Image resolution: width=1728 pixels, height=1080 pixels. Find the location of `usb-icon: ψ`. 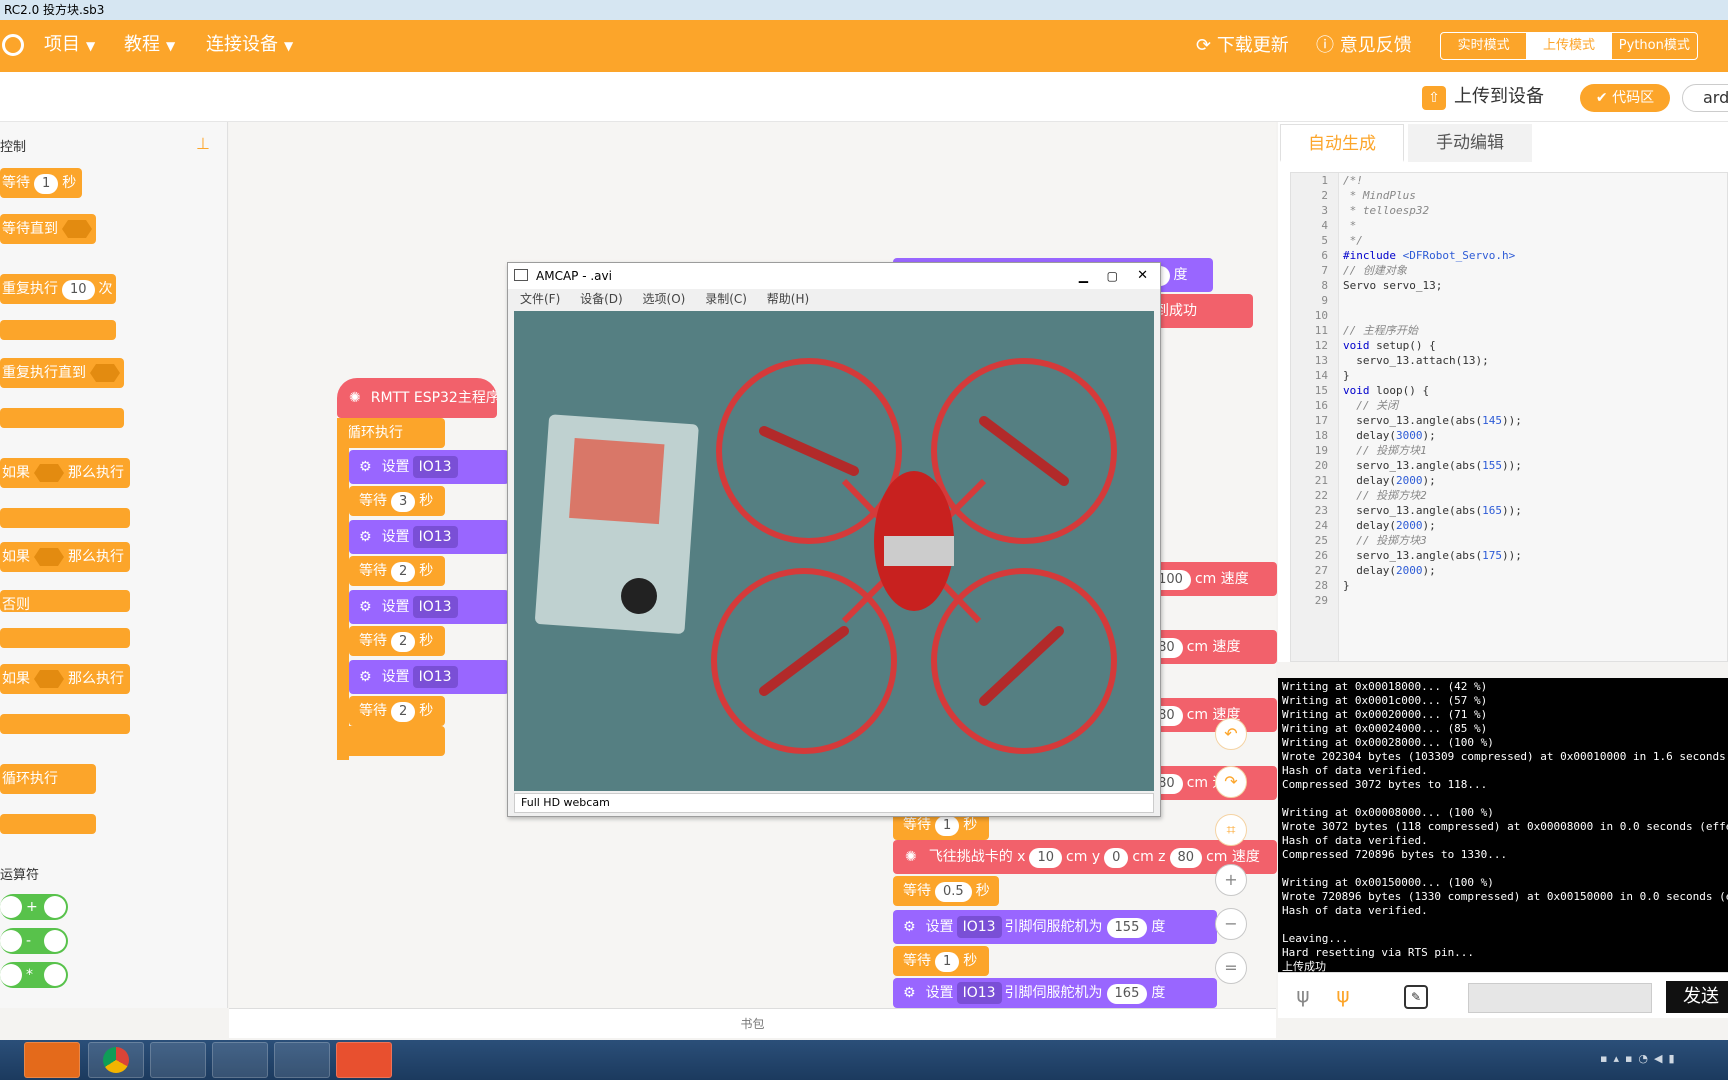

usb-icon: ψ is located at coordinates (1303, 996).